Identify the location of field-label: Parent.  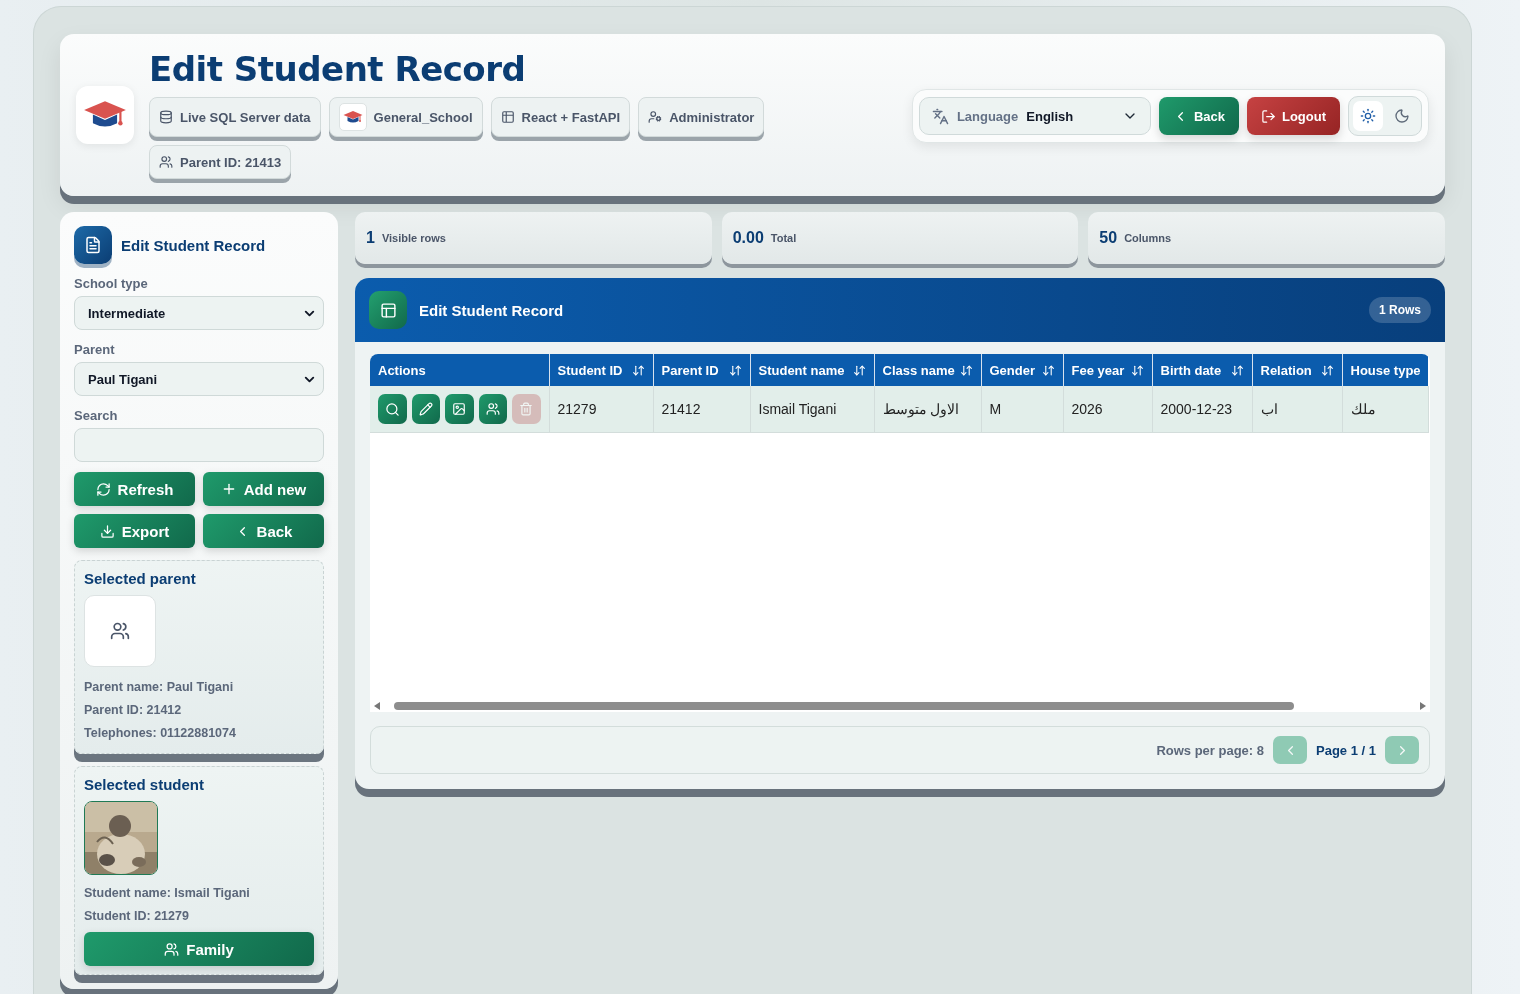
(95, 349).